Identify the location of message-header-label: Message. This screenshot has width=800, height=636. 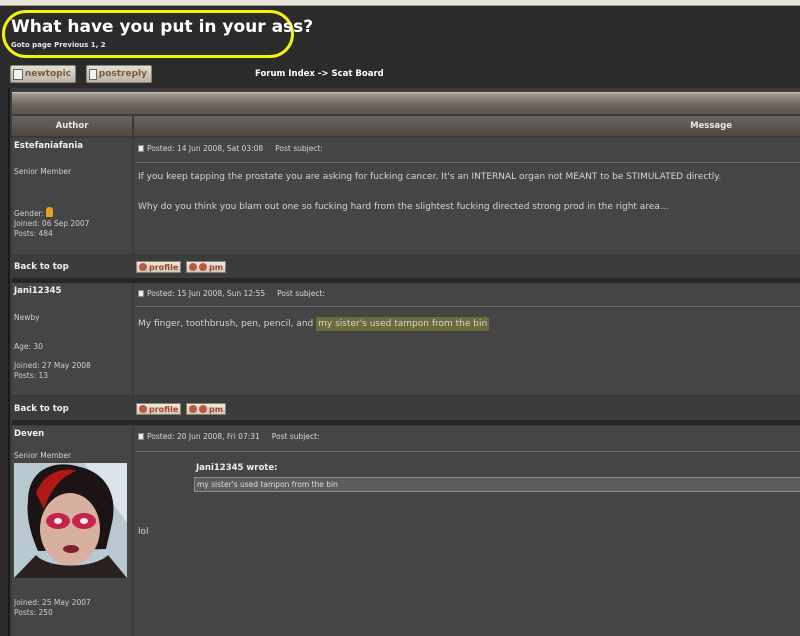
(711, 126).